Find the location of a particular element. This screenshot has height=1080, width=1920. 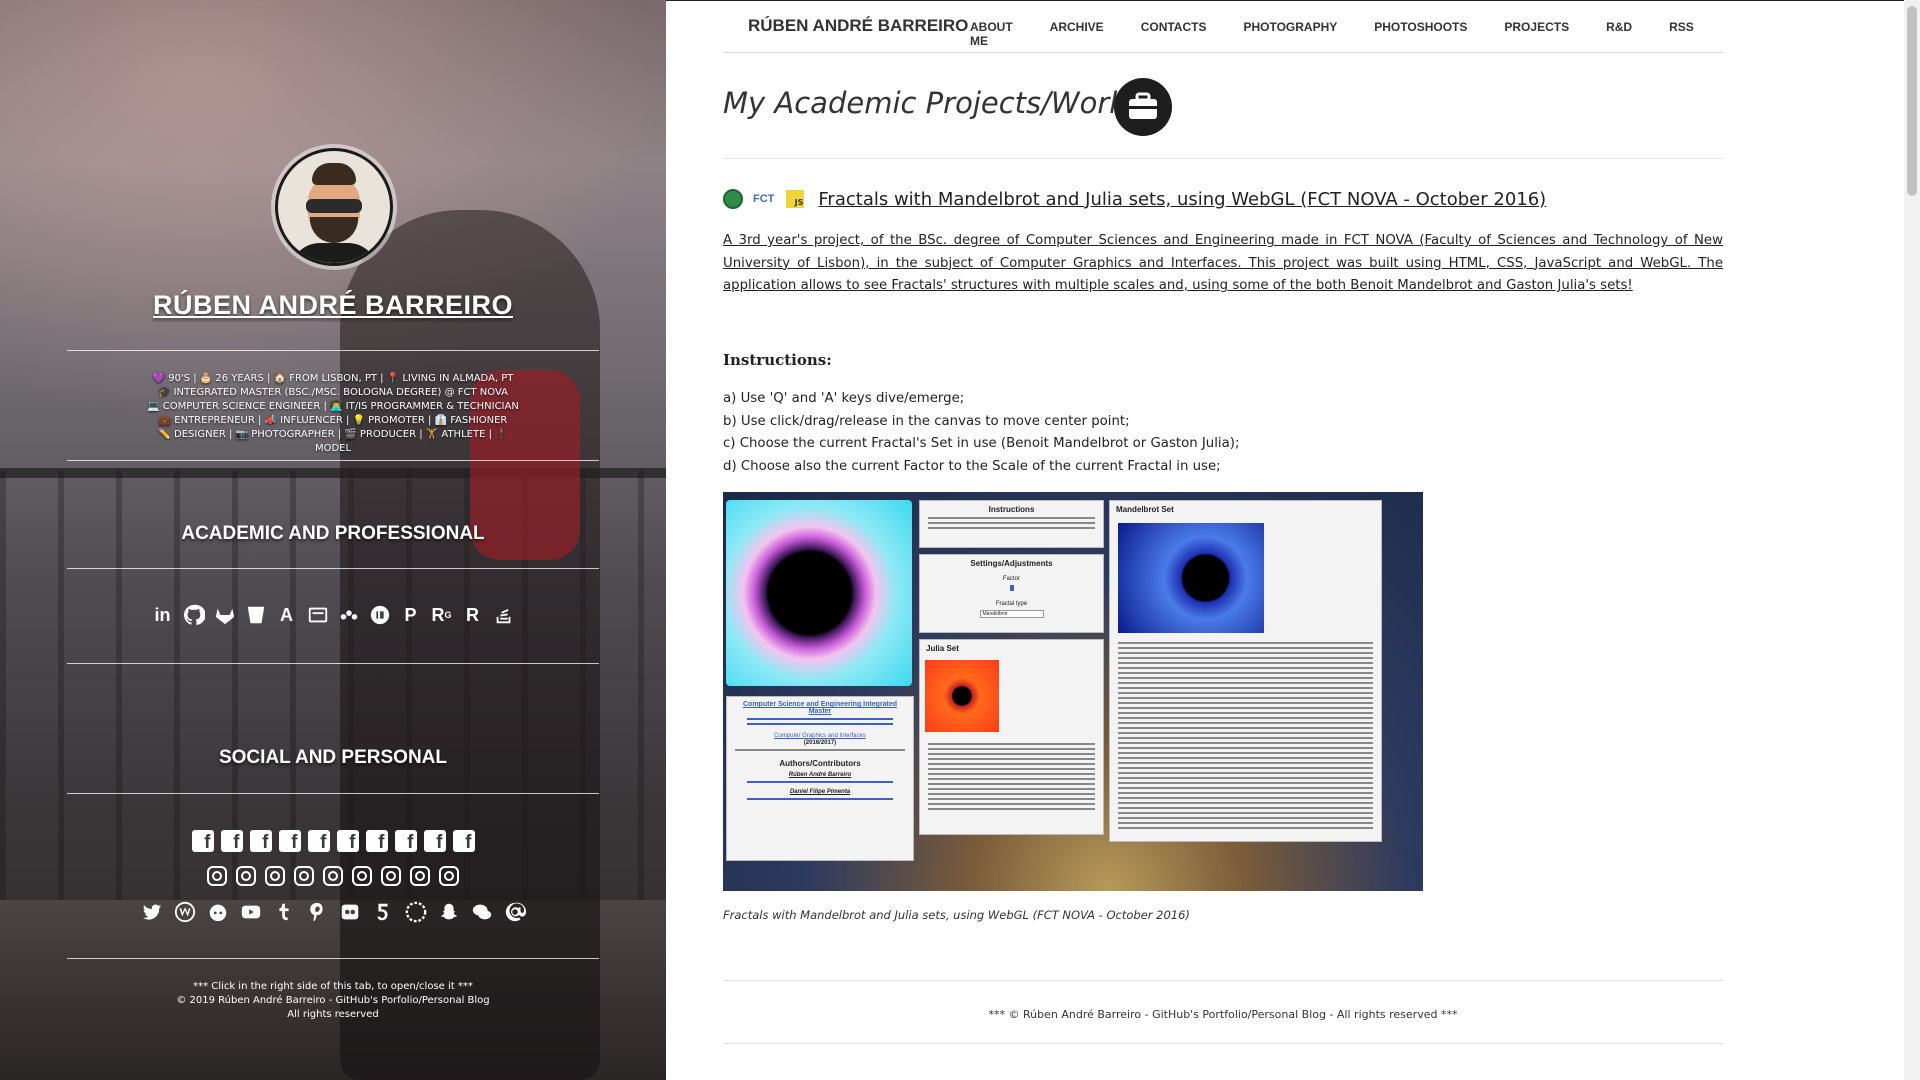

briefcase-icon is located at coordinates (1143, 107).